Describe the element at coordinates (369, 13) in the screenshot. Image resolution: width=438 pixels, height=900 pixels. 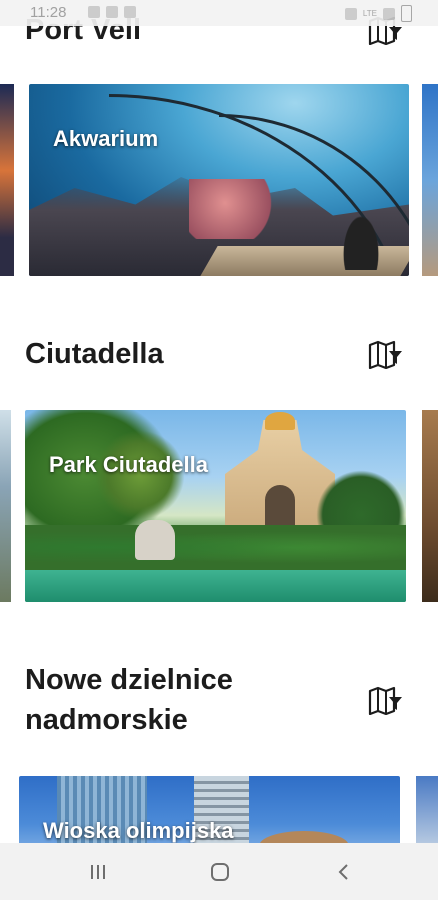
I see `network-type: LTE` at that location.